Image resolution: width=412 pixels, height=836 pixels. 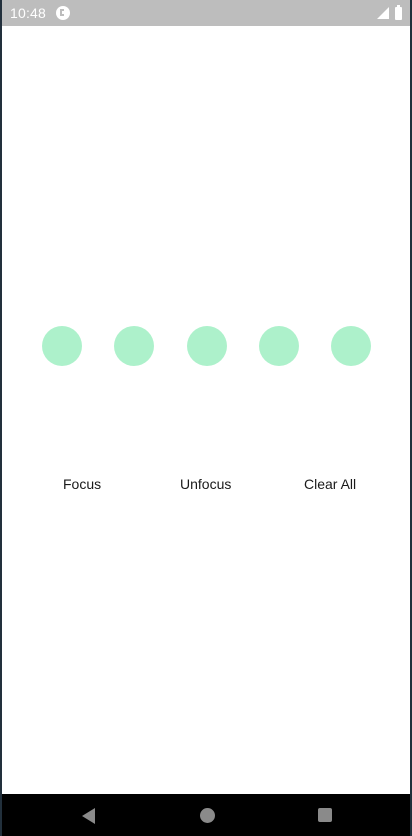 What do you see at coordinates (82, 484) in the screenshot?
I see `focus-button: Focus` at bounding box center [82, 484].